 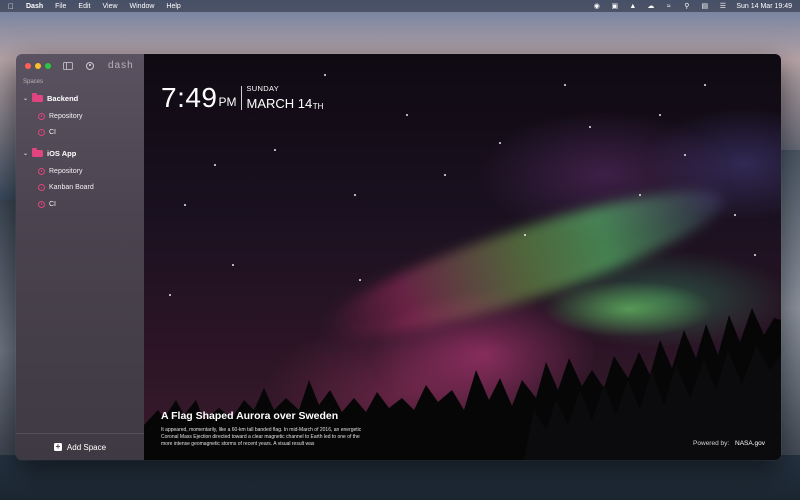 I want to click on space-items-ios-app: Repository Kanban Board CI, so click(x=80, y=188).